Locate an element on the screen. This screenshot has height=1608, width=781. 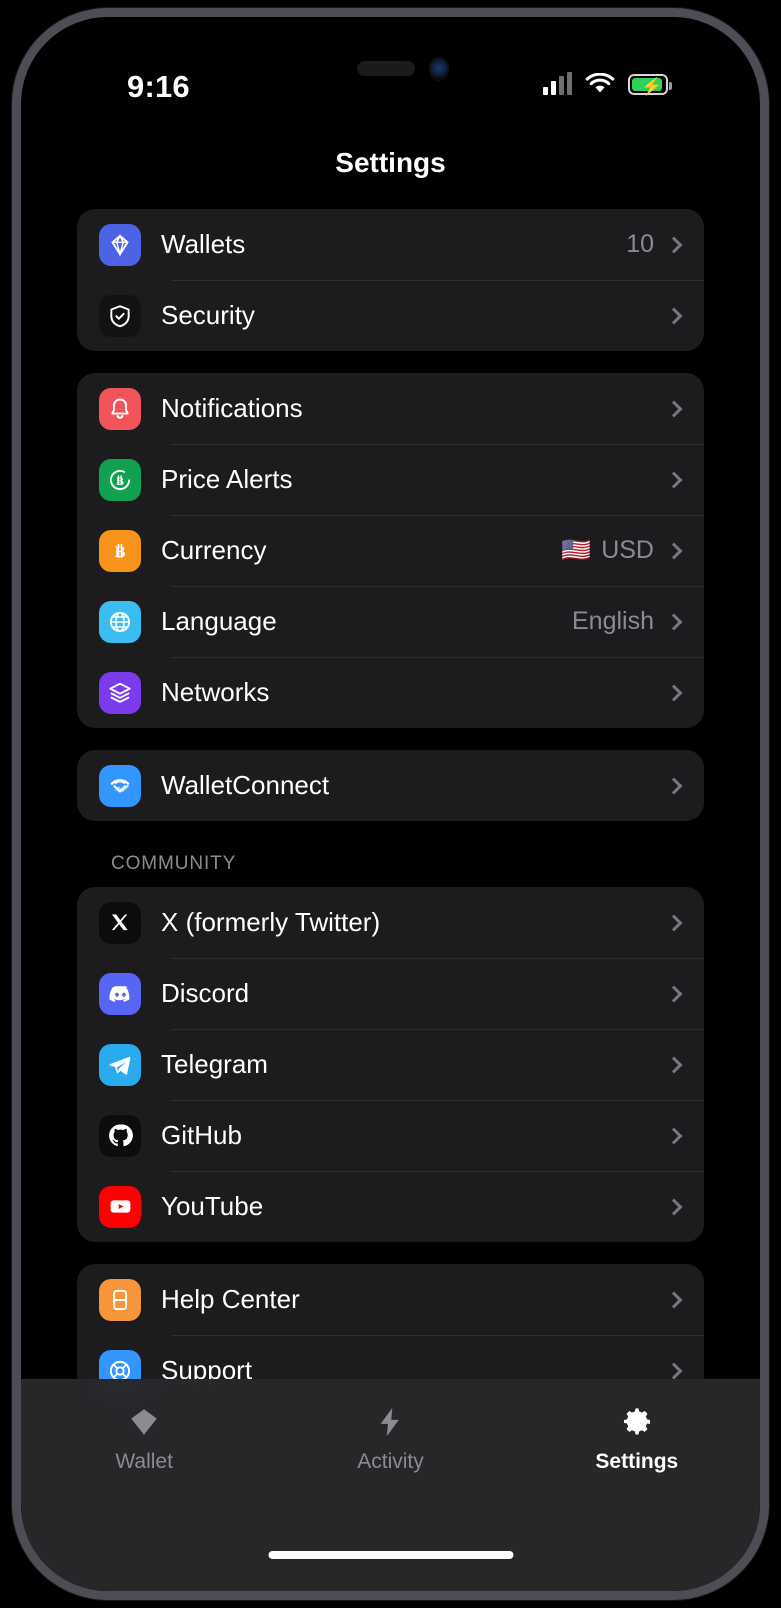
battery-charging-icon: ⚡ is located at coordinates (650, 84).